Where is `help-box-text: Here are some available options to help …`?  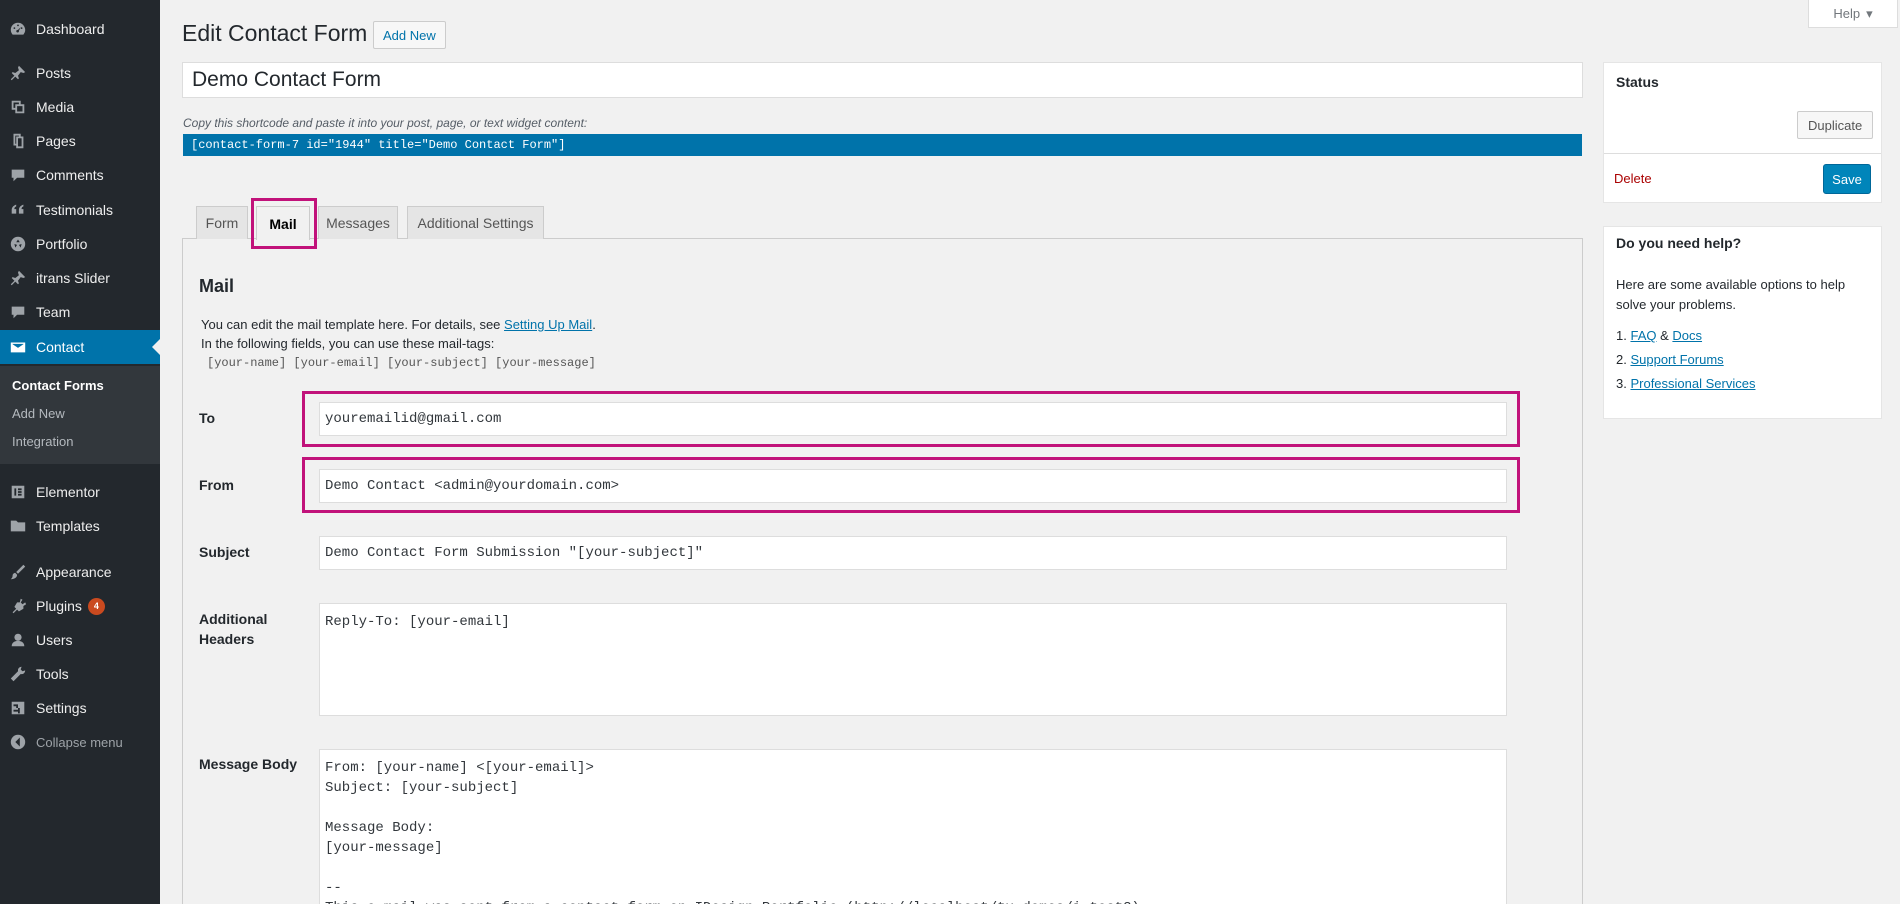 help-box-text: Here are some available options to help … is located at coordinates (1731, 294).